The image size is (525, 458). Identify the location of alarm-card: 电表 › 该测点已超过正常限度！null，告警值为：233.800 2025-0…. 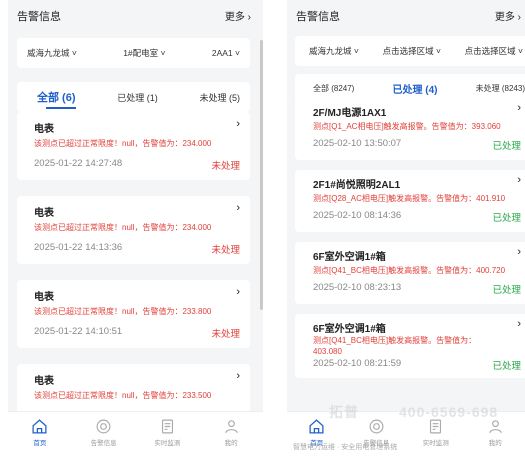
(133, 314).